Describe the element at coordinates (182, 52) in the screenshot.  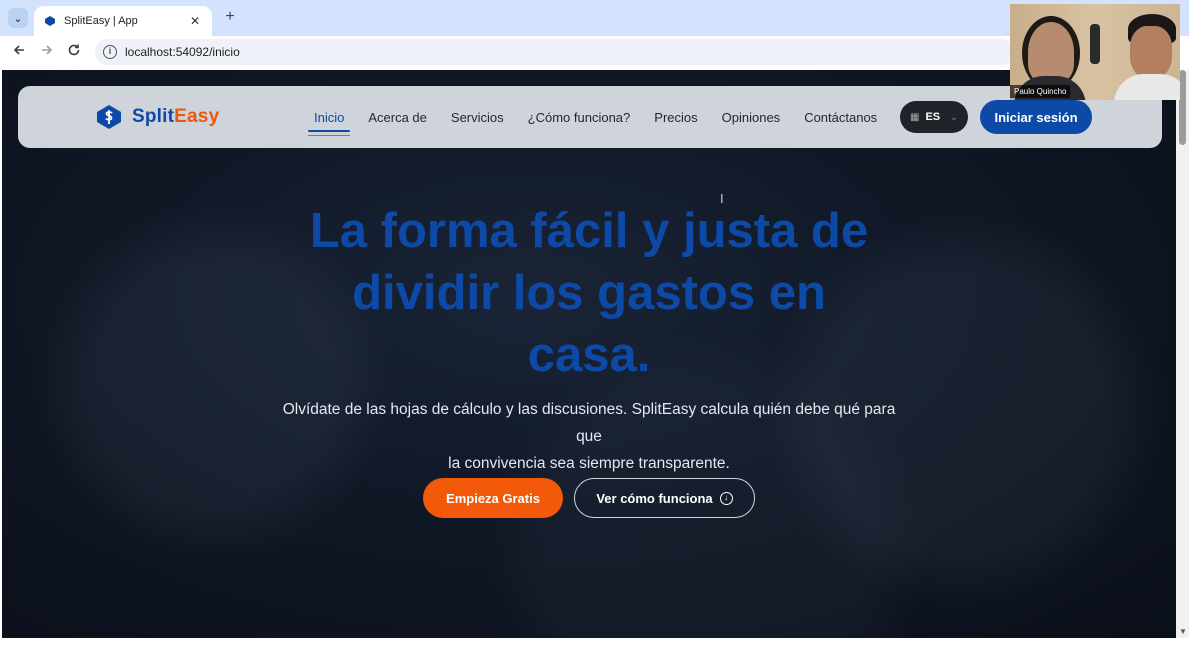
I see `url-text: localhost:54092/inicio` at that location.